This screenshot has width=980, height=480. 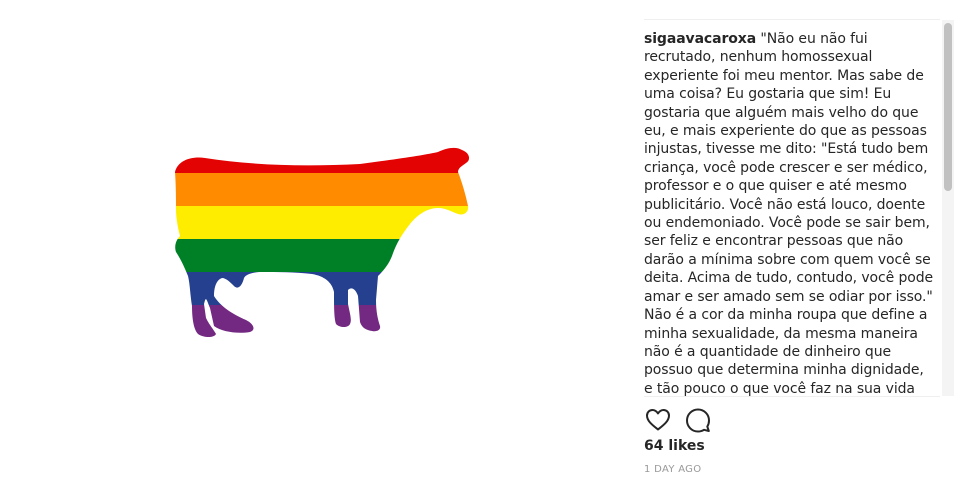 What do you see at coordinates (322, 321) in the screenshot?
I see `stripe-purple` at bounding box center [322, 321].